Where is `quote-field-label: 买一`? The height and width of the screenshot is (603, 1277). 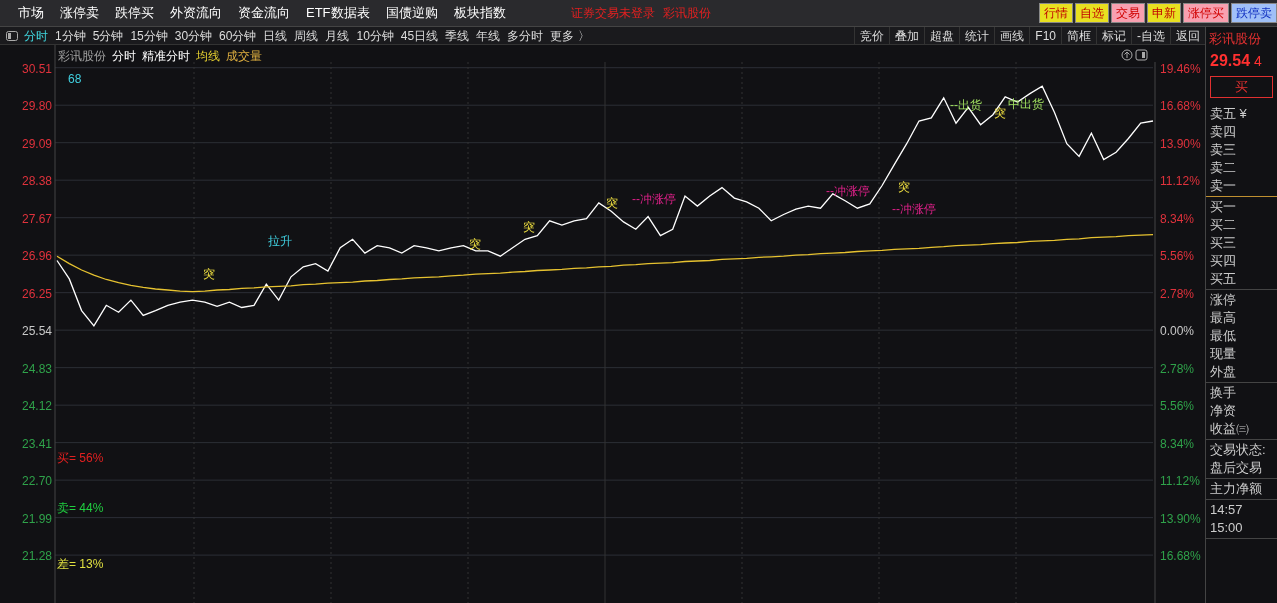
quote-field-label: 买一 is located at coordinates (1223, 206).